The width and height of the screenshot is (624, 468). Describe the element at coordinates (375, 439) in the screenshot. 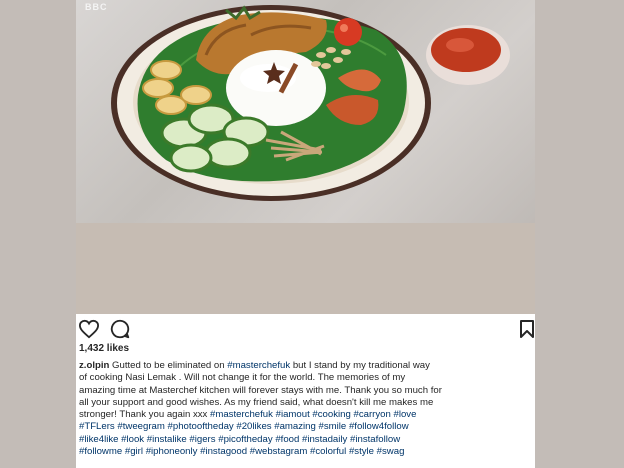

I see `hashtag-link: #instafollow` at that location.